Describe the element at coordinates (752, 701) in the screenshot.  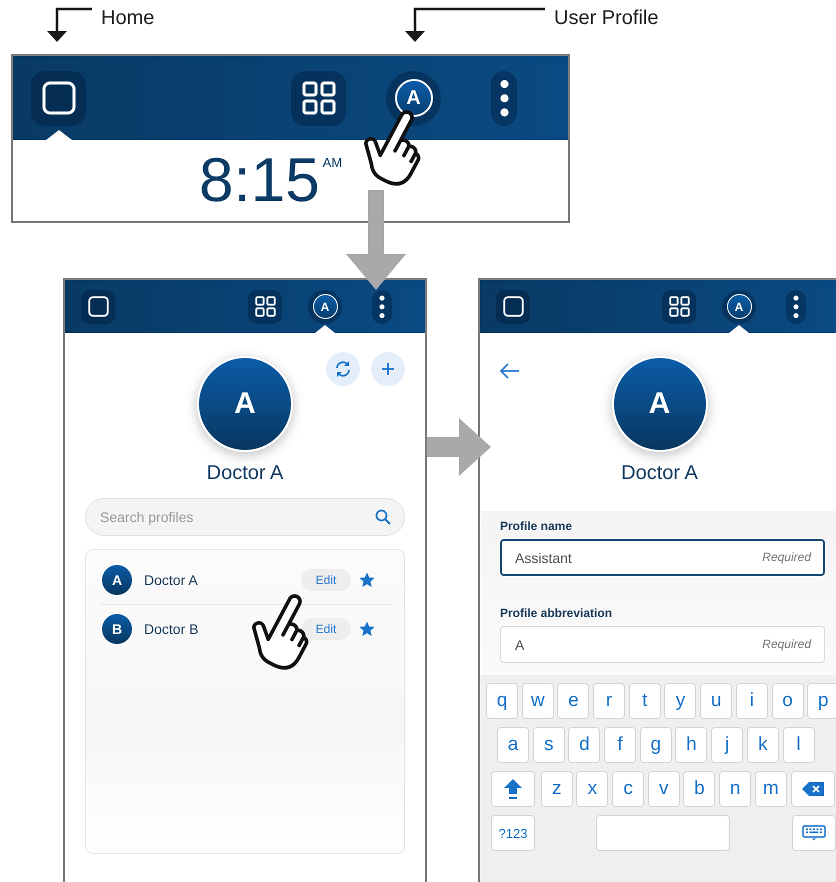
I see `key: i` at that location.